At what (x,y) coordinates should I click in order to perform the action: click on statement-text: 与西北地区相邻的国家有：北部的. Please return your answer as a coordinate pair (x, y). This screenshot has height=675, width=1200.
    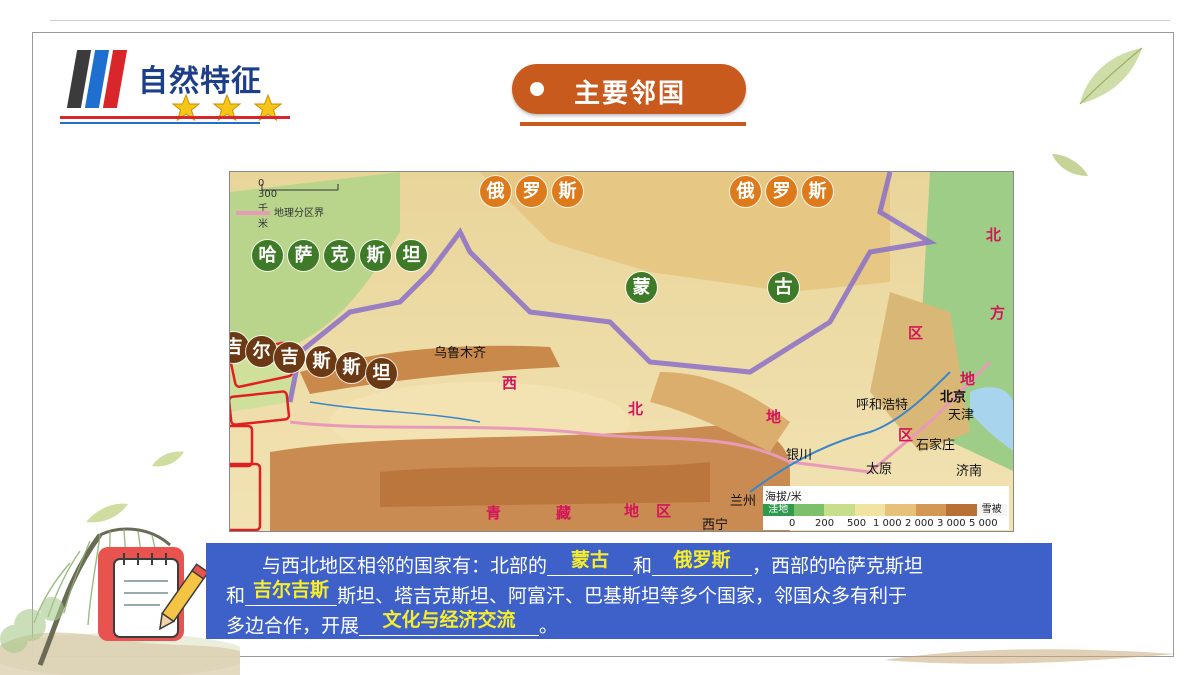
    Looking at the image, I should click on (405, 566).